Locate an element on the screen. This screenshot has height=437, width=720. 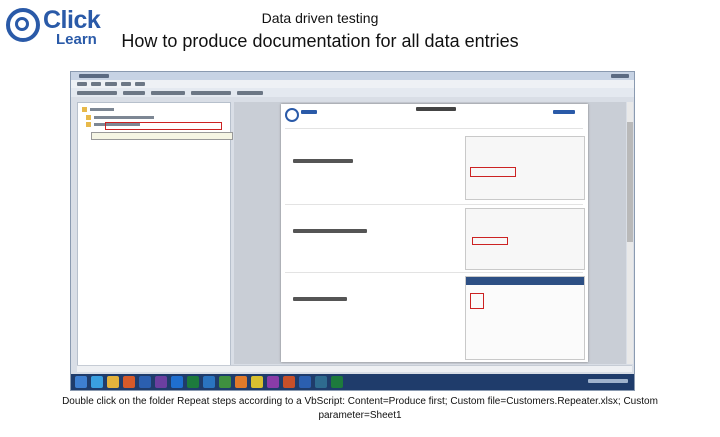
ie-icon is located at coordinates (97, 382).